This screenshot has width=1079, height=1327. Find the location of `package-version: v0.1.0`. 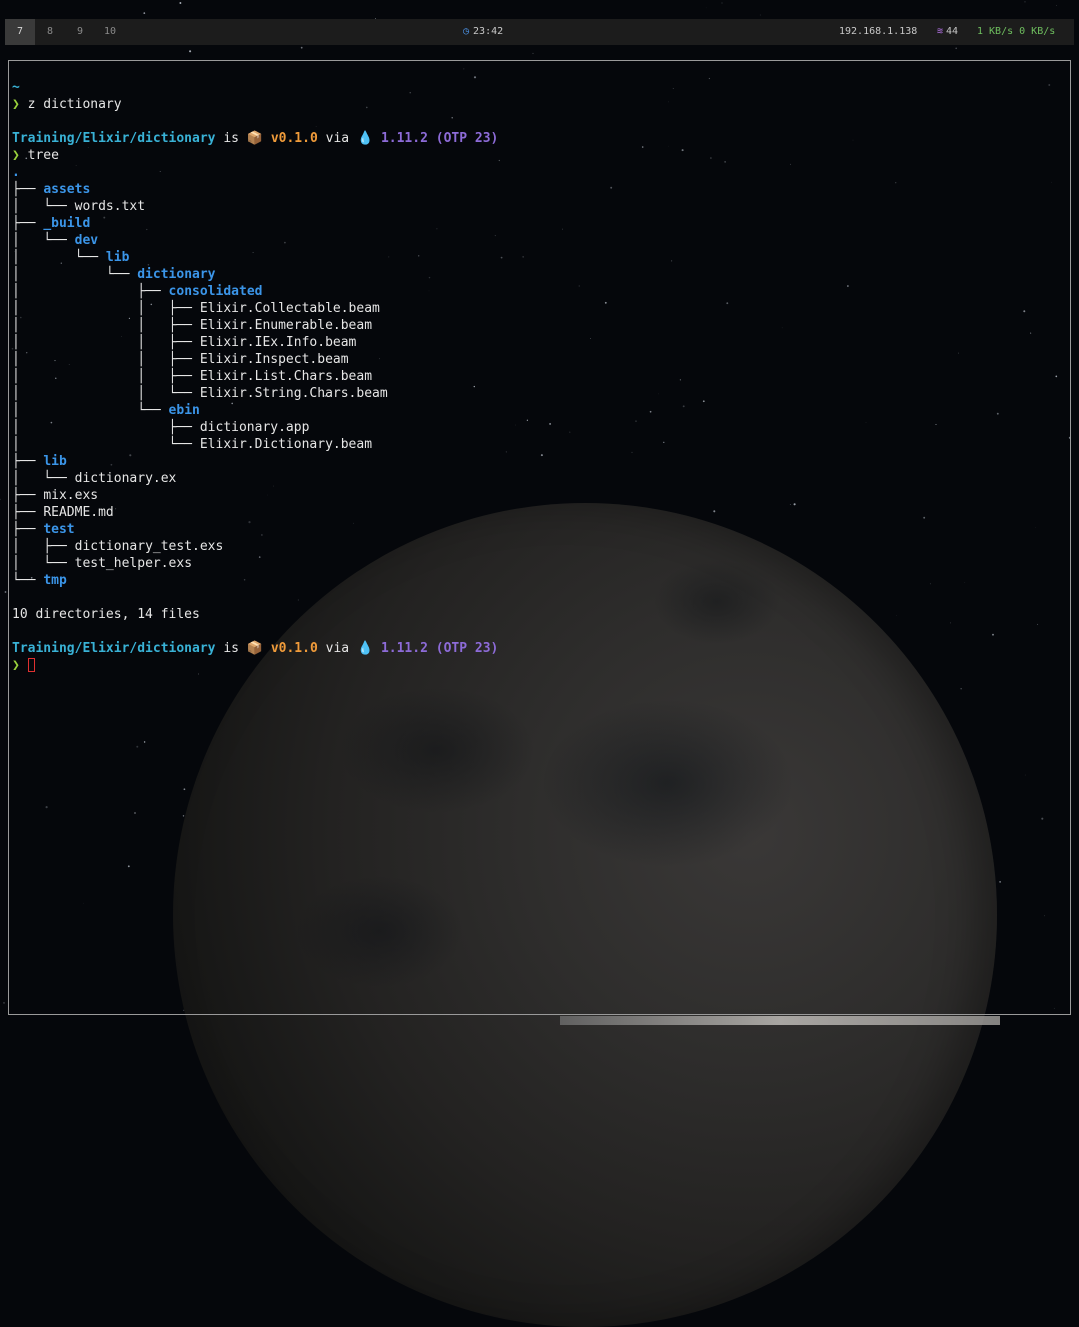

package-version: v0.1.0 is located at coordinates (294, 138).